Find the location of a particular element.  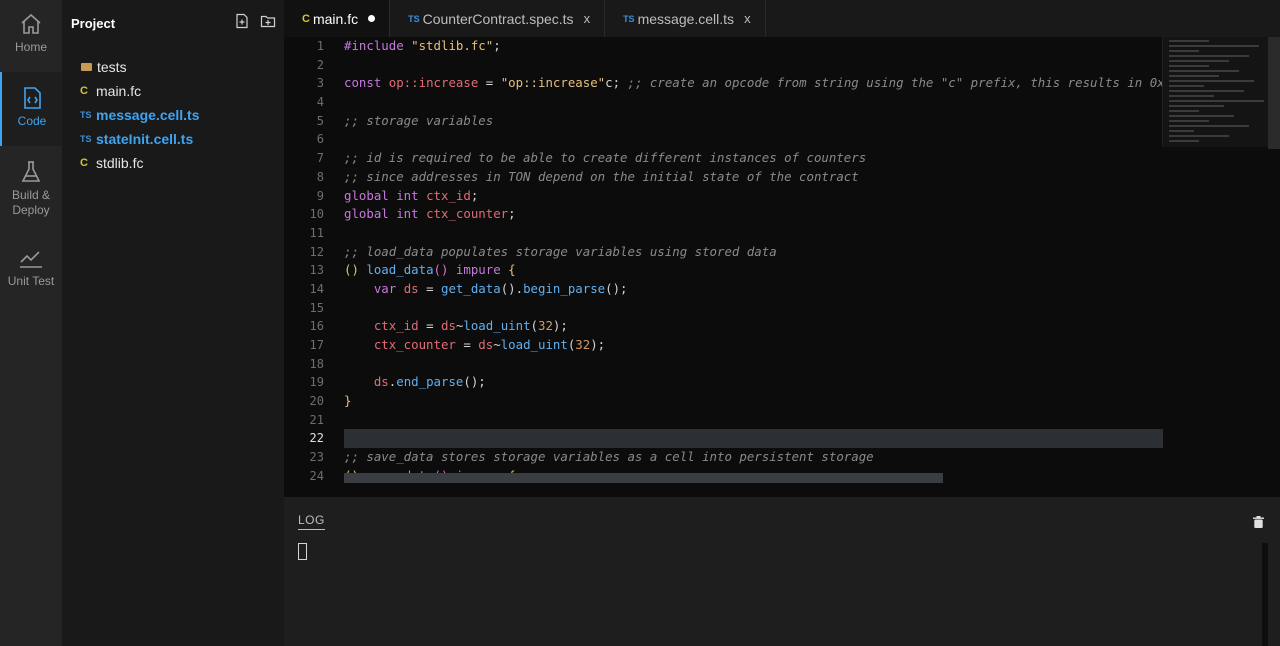

code-line: } is located at coordinates (348, 401).